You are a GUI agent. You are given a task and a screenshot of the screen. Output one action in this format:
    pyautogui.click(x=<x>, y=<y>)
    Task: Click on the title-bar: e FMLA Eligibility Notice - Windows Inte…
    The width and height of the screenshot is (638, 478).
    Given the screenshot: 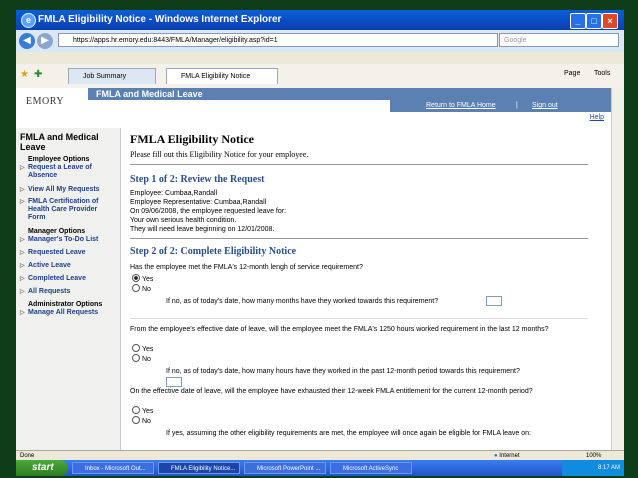 What is the action you would take?
    pyautogui.click(x=320, y=20)
    